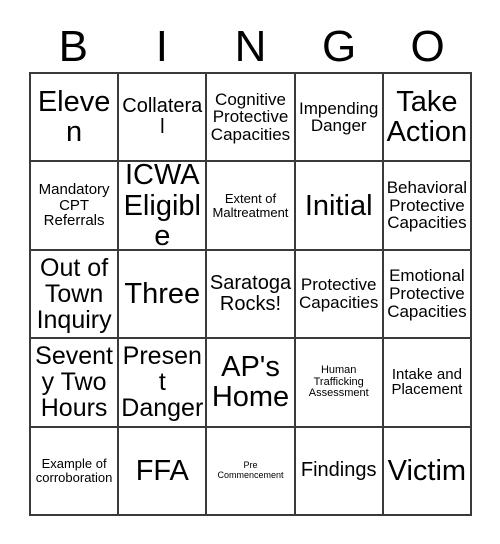  I want to click on bingo-cell-label: Eleven, so click(74, 117).